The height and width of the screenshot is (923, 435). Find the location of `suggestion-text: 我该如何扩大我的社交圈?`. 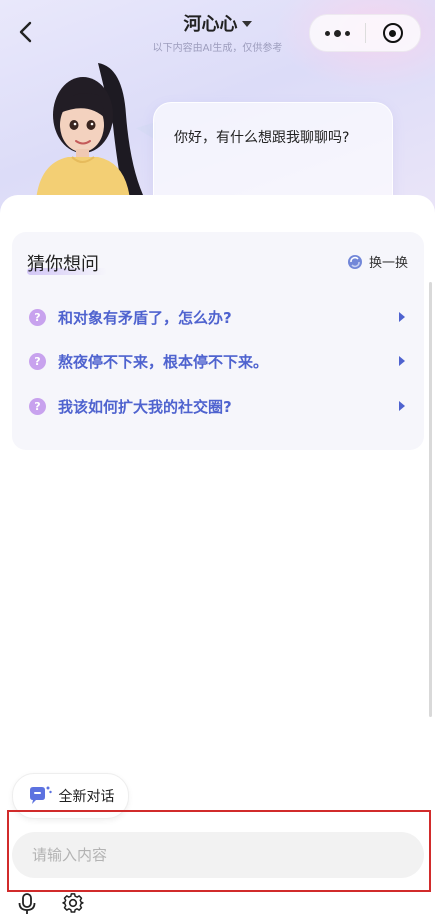

suggestion-text: 我该如何扩大我的社交圈? is located at coordinates (145, 406).